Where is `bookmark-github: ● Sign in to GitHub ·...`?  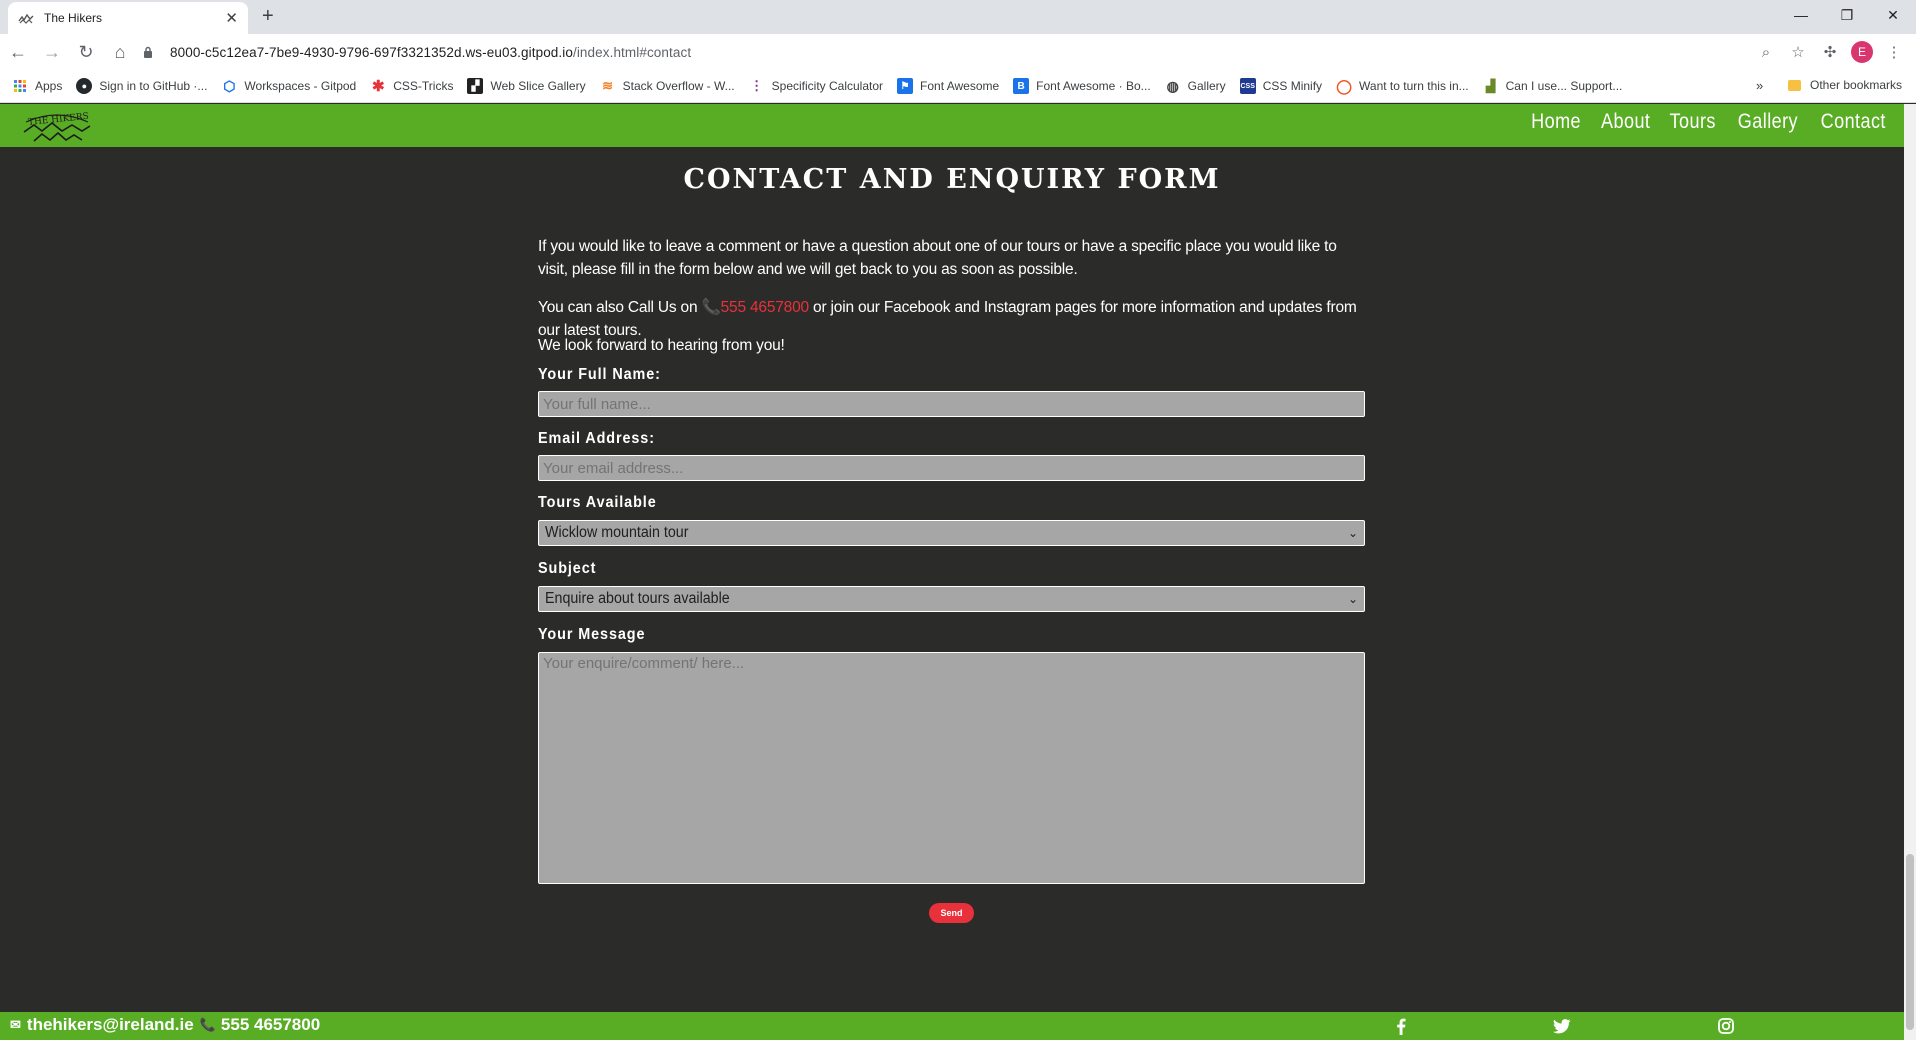 bookmark-github: ● Sign in to GitHub ·... is located at coordinates (141, 86).